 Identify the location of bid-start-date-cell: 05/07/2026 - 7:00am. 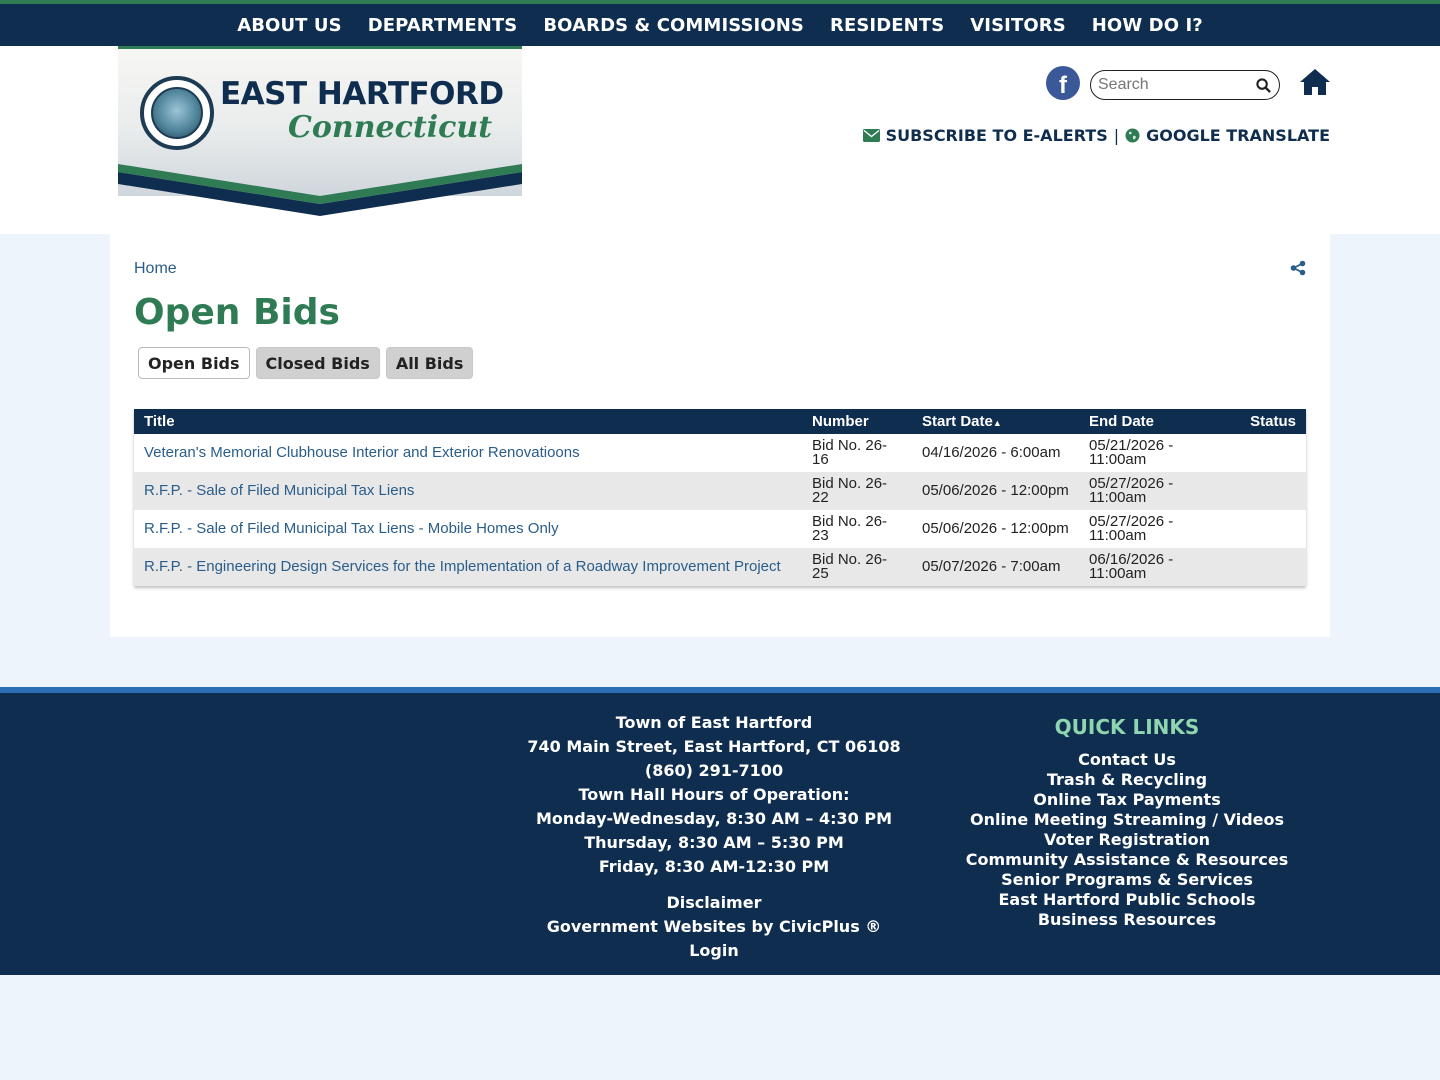
(995, 567).